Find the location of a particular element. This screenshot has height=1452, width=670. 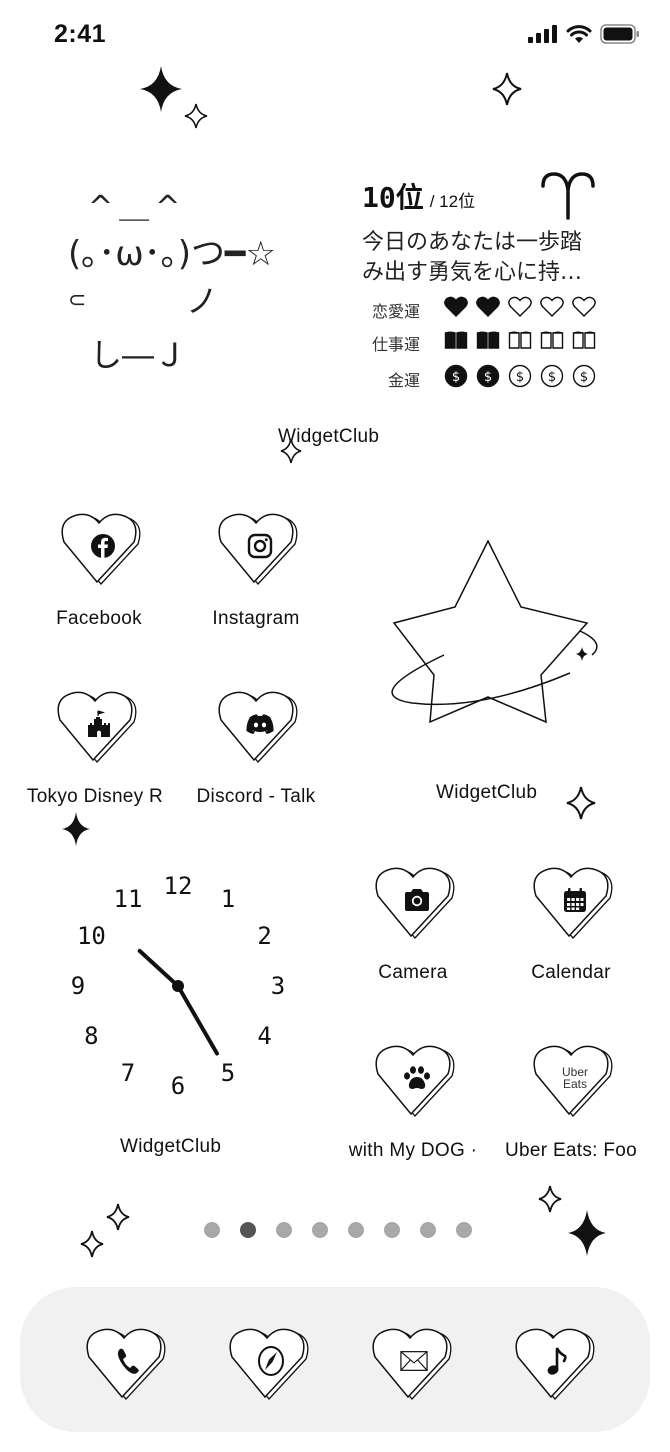

clock-number: 1 is located at coordinates (228, 899).